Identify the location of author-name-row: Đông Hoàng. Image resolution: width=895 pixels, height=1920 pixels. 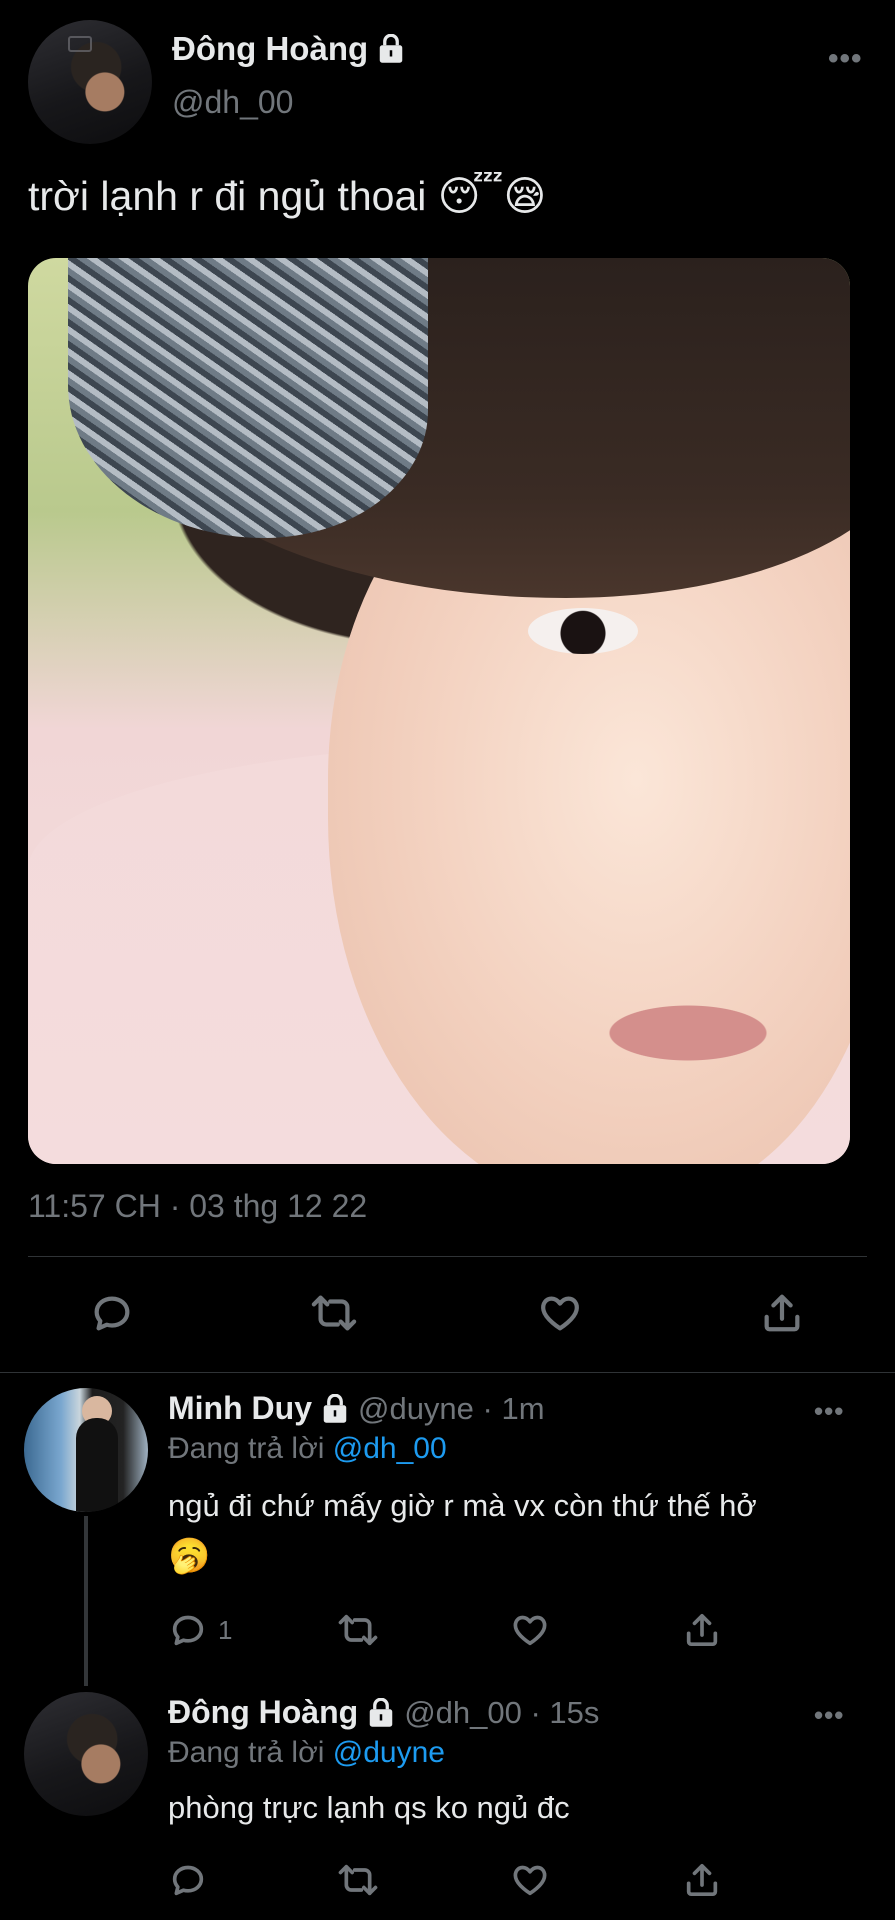
(289, 49).